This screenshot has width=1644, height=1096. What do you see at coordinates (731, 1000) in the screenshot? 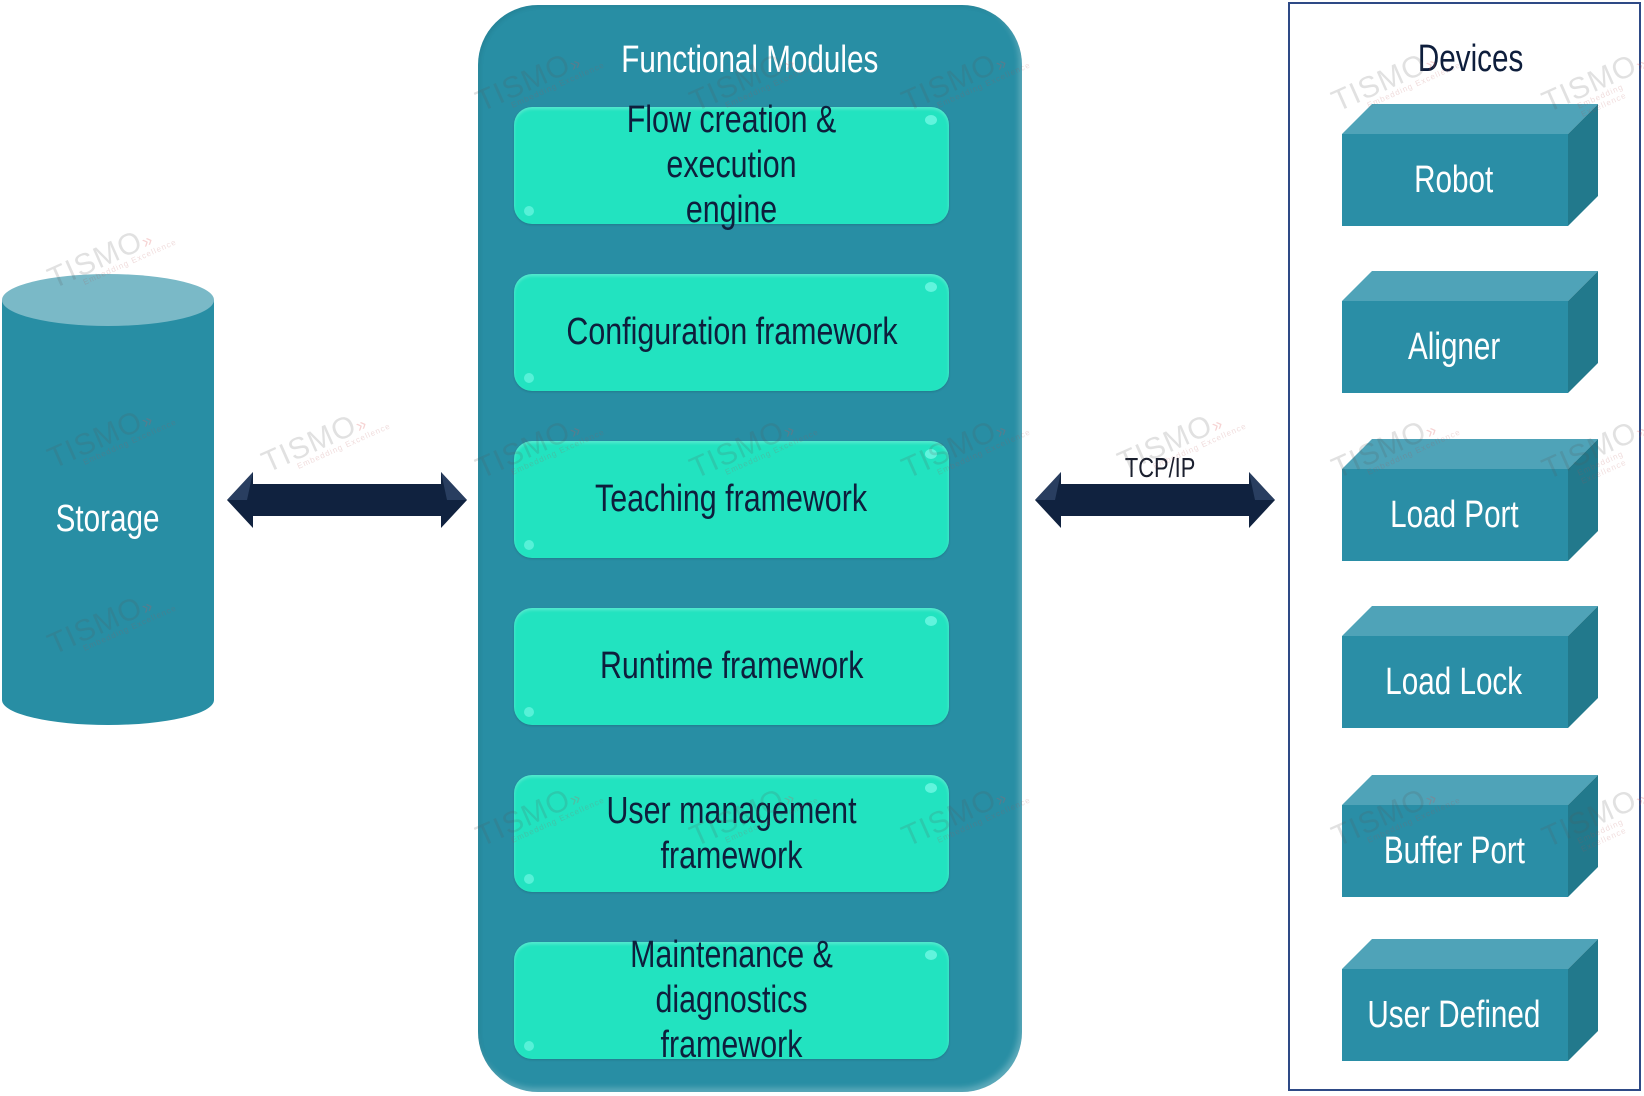
I see `module-maintenance-diagnostics-framework: Maintenance & diagnostics framework` at bounding box center [731, 1000].